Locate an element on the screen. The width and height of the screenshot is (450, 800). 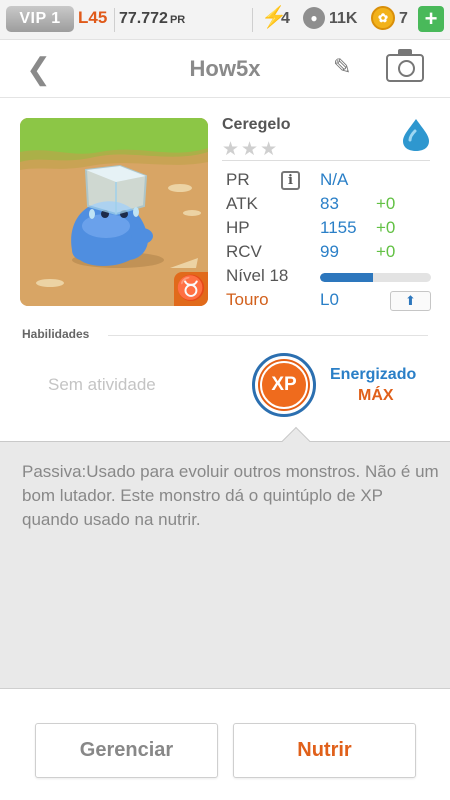
player-power: 77.772 PR is located at coordinates (152, 19).